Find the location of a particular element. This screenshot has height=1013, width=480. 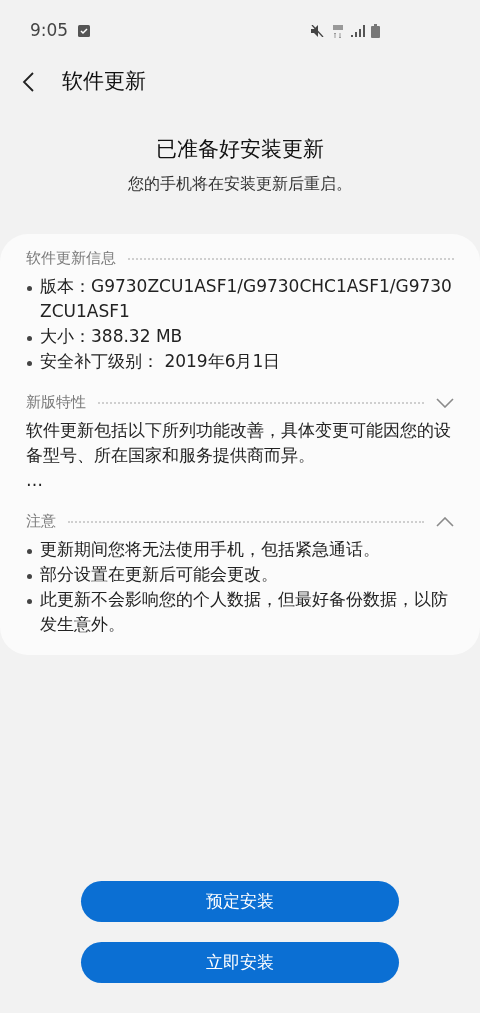

list-item: 更新期间您将无法使用手机，包括紧急通话。 is located at coordinates (210, 549).